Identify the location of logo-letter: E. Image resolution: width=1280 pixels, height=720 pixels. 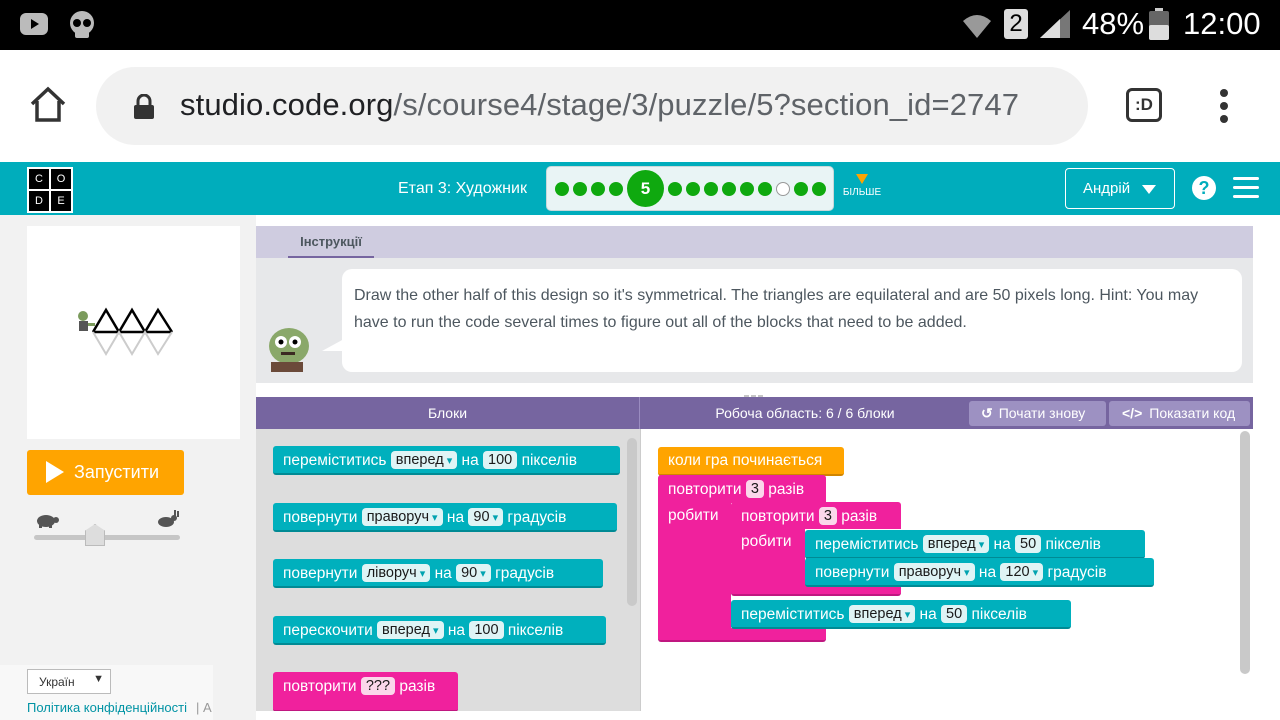
(61, 201).